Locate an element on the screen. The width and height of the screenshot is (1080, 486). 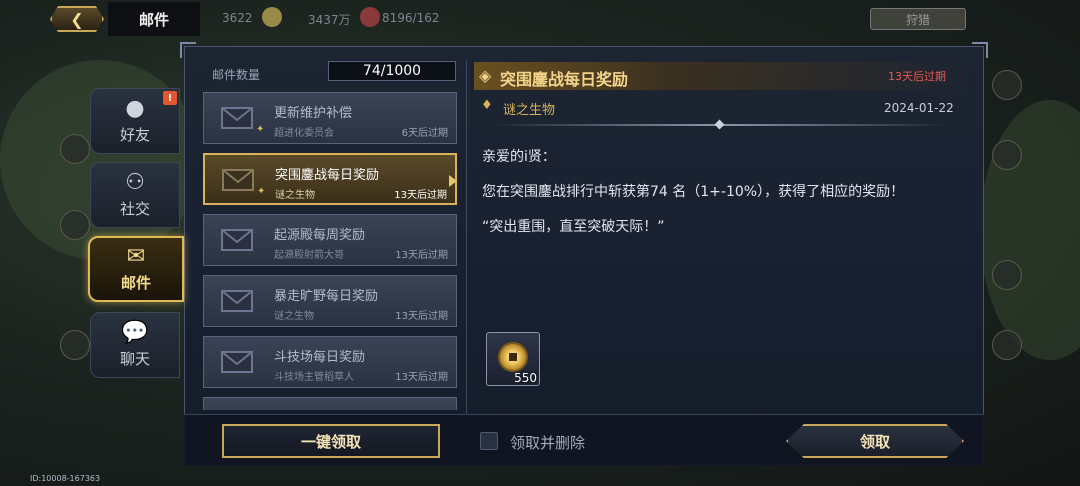
mail-count-label: 邮件数量 is located at coordinates (236, 75).